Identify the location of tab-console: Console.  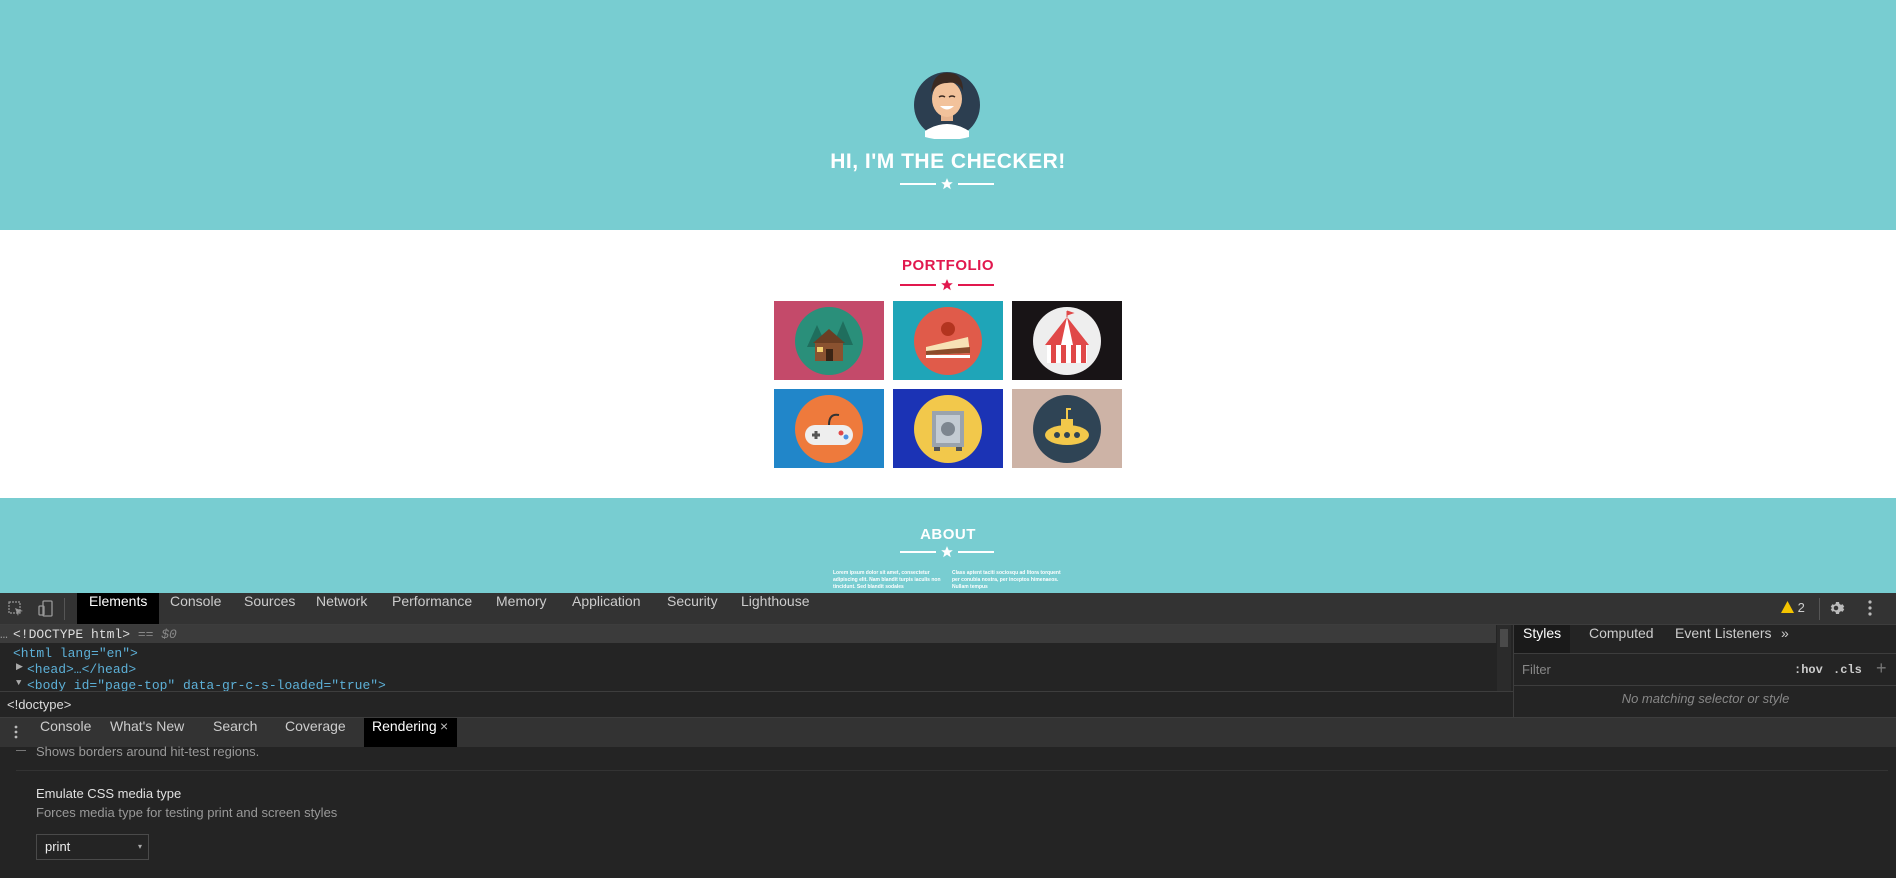
(195, 608).